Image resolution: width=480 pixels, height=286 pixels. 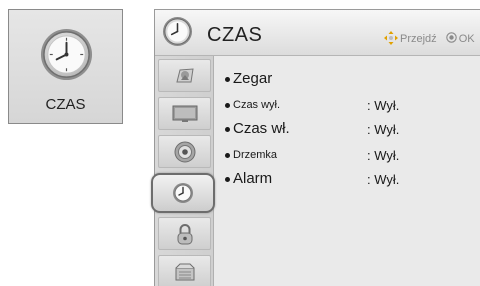 I want to click on sidebar-item-settings, so click(x=184, y=270).